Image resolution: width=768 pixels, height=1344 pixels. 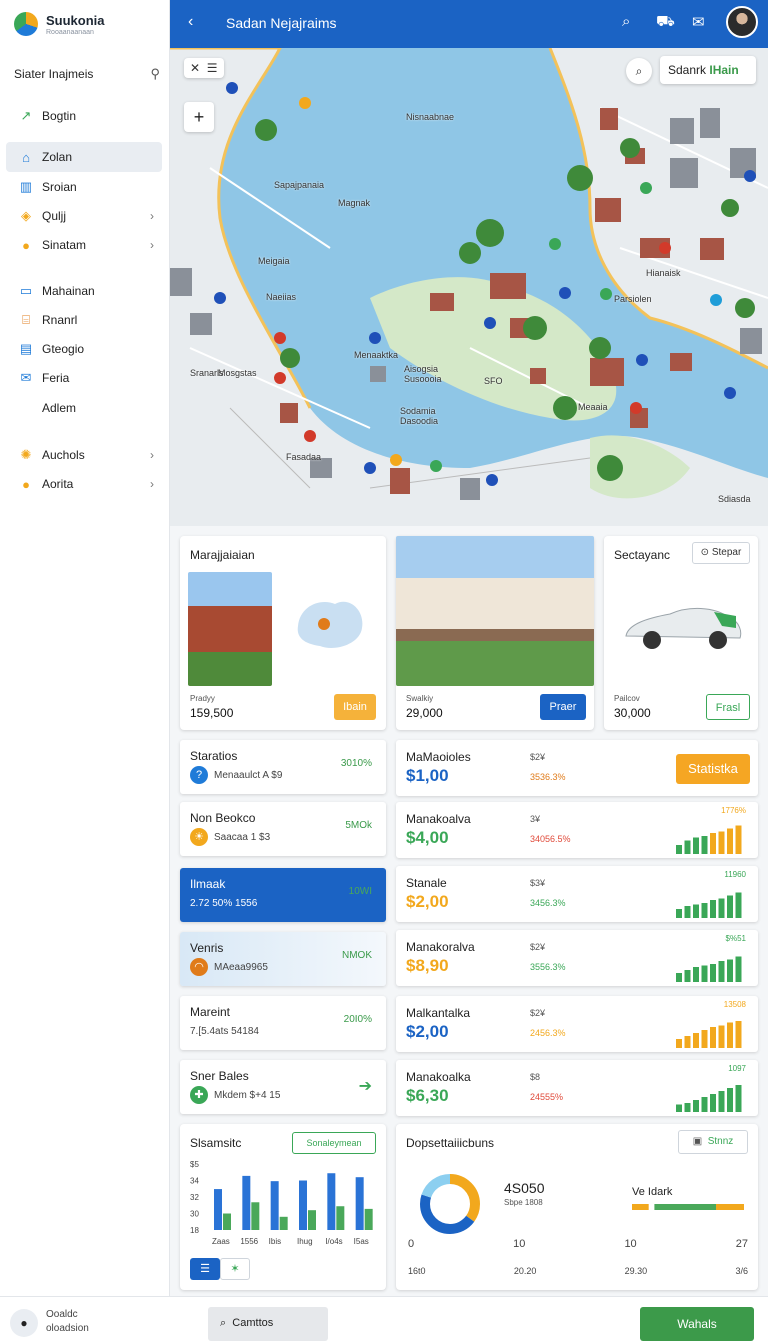 What do you see at coordinates (195, 68) in the screenshot?
I see `close-icon: ✕` at bounding box center [195, 68].